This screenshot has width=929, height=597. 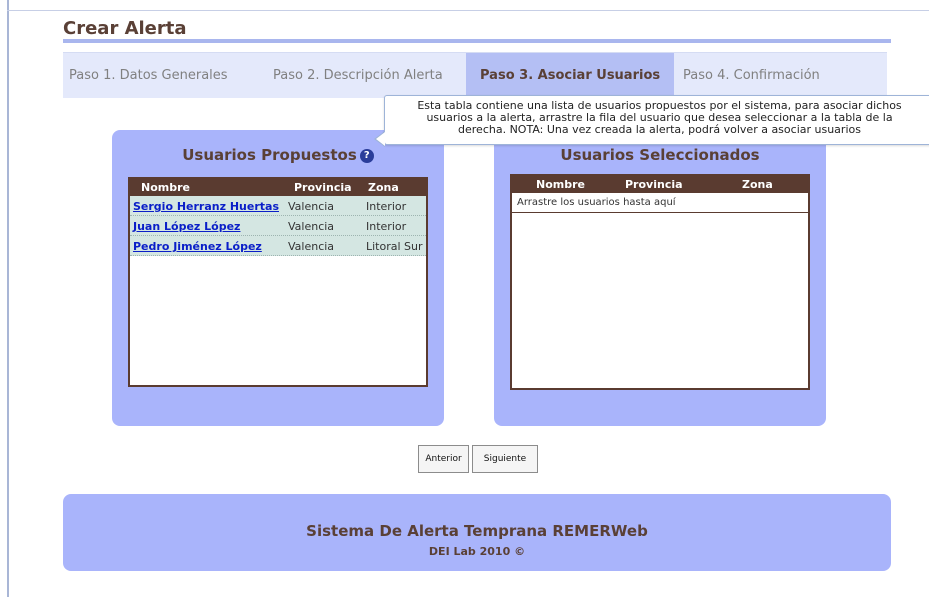 What do you see at coordinates (380, 139) in the screenshot?
I see `tooltip-arrow-fill` at bounding box center [380, 139].